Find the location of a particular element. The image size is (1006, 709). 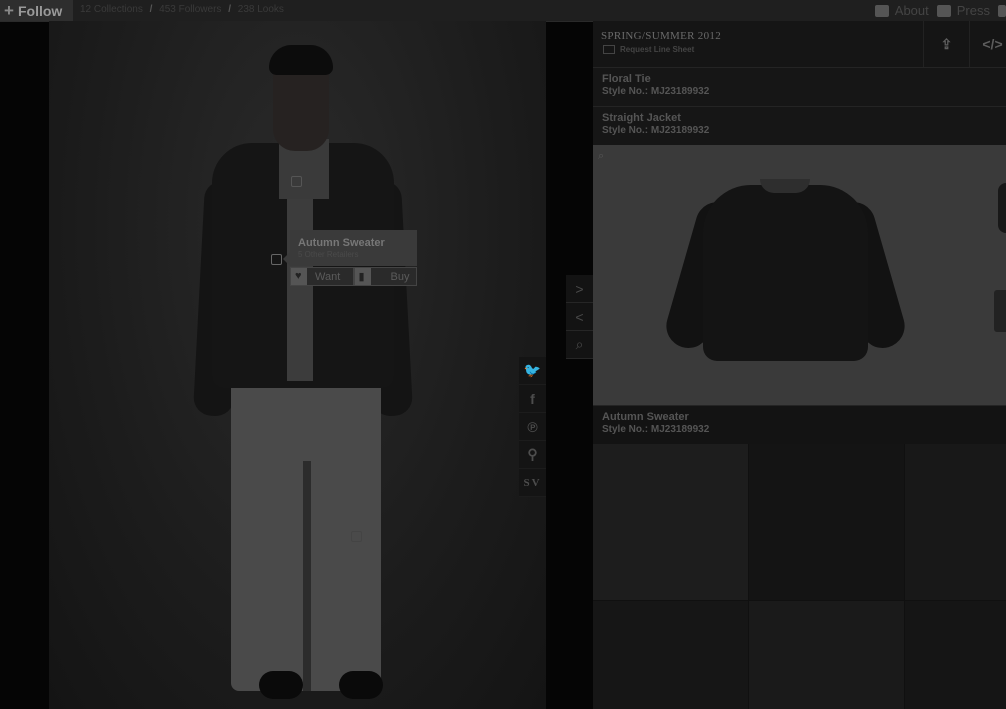

code-icon: </> is located at coordinates (992, 44).